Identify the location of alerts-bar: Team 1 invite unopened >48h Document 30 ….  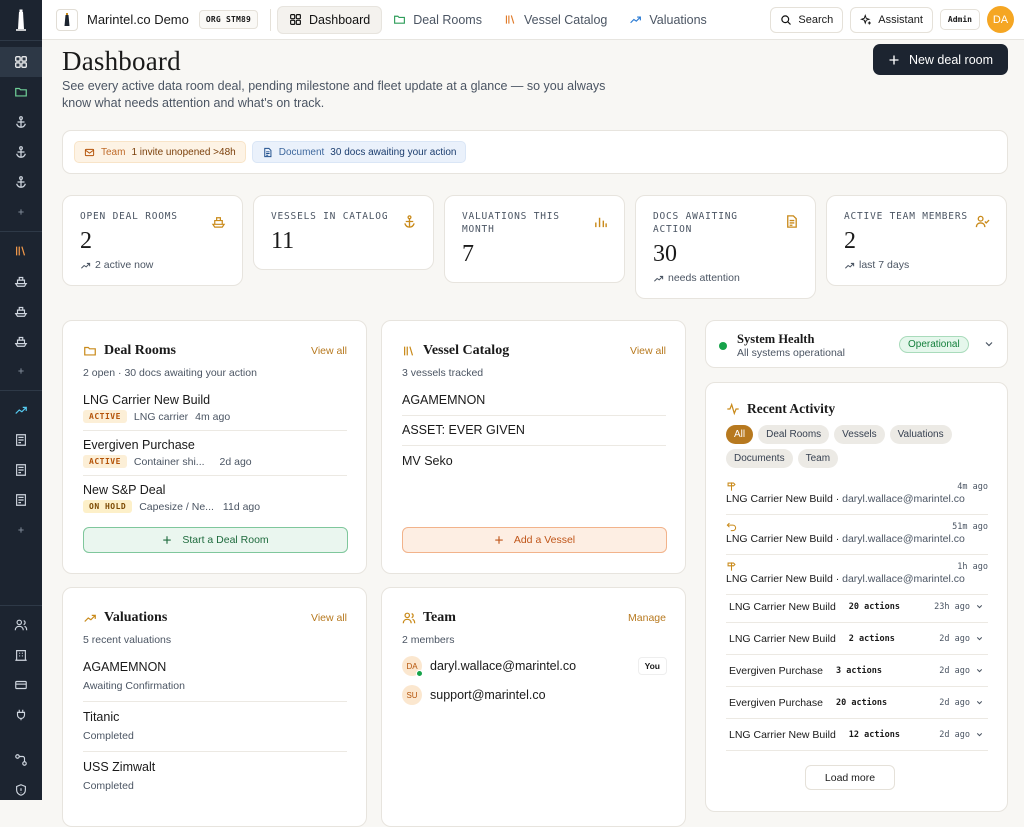
(535, 152).